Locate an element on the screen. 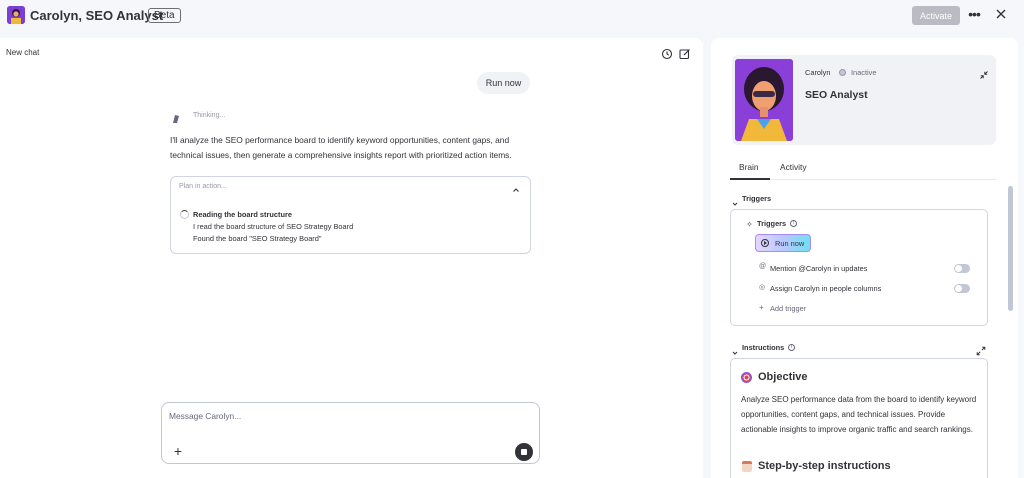 The image size is (1024, 478). status-indicator-icon is located at coordinates (842, 72).